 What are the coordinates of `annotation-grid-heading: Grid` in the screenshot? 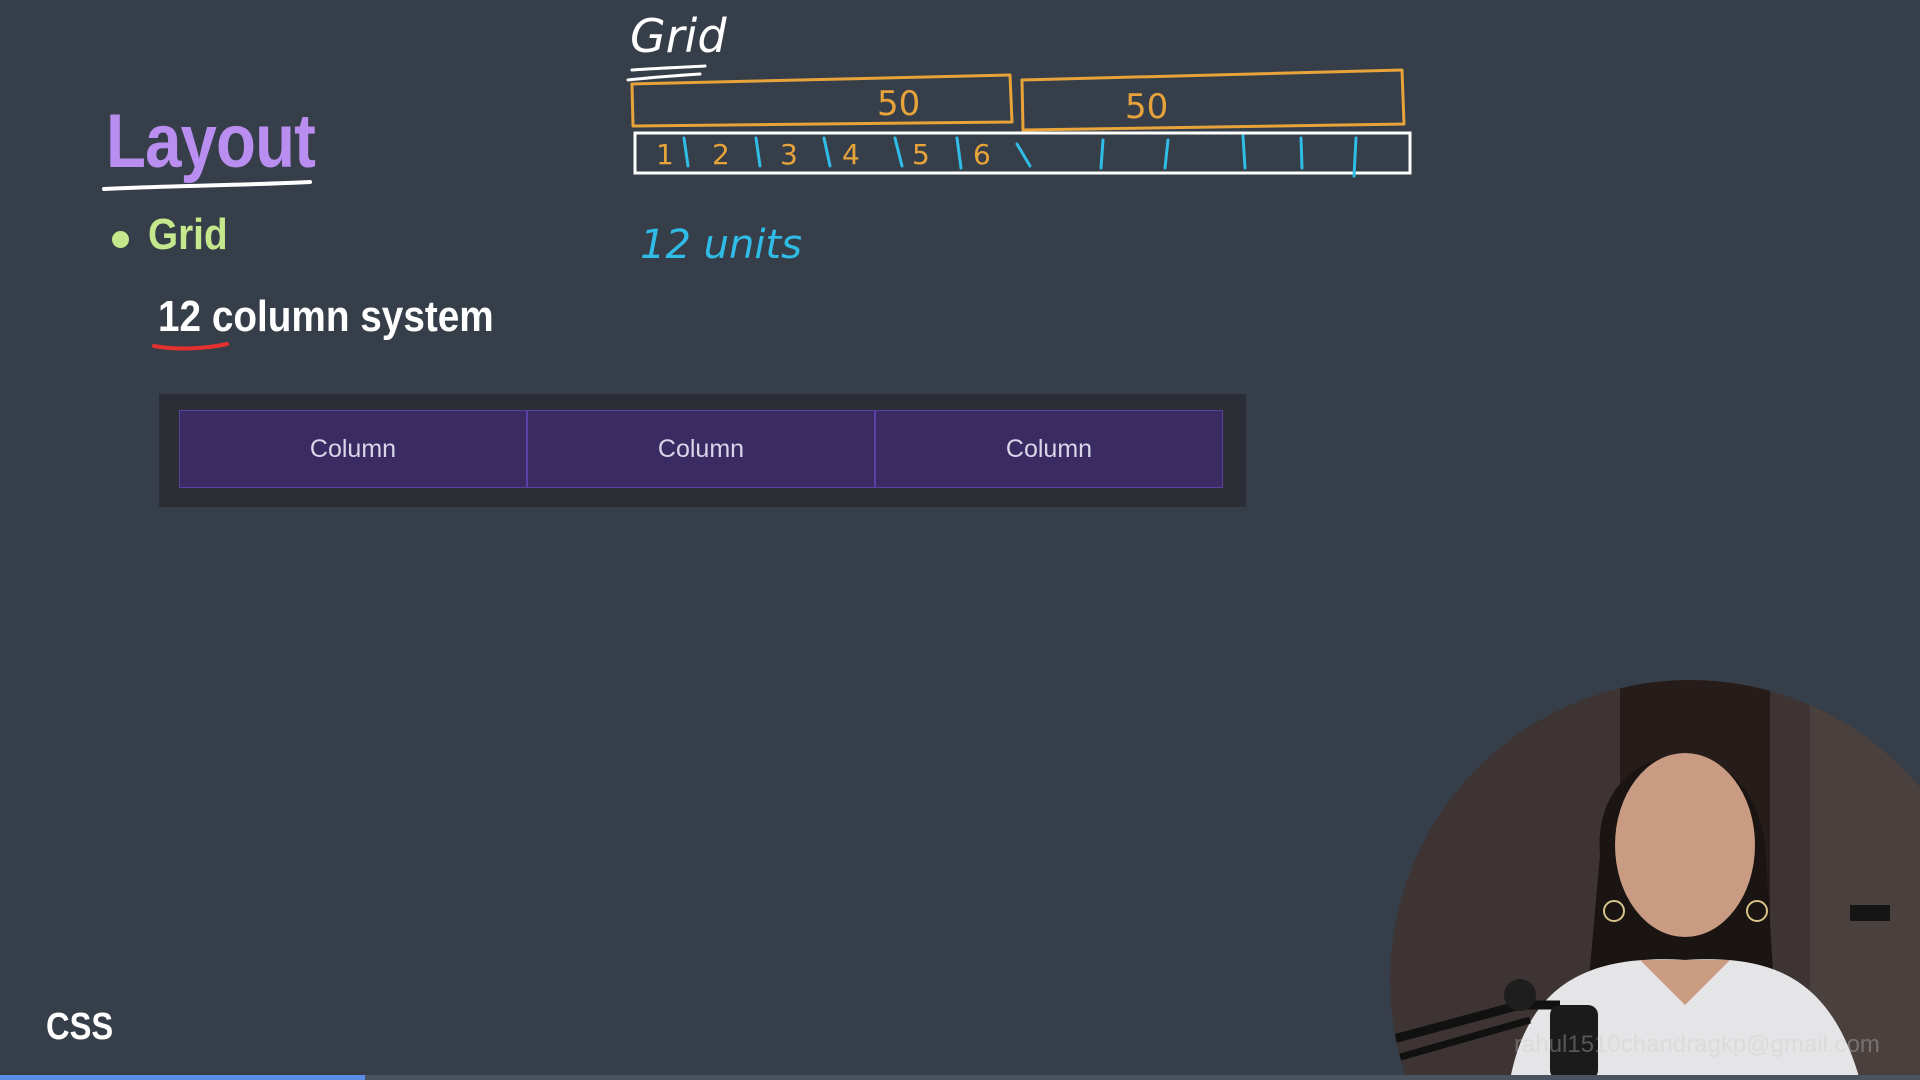 It's located at (678, 36).